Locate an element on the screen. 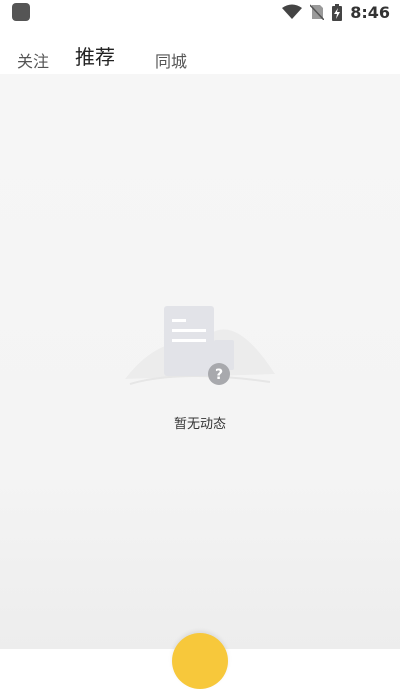  no-sim-icon is located at coordinates (317, 12).